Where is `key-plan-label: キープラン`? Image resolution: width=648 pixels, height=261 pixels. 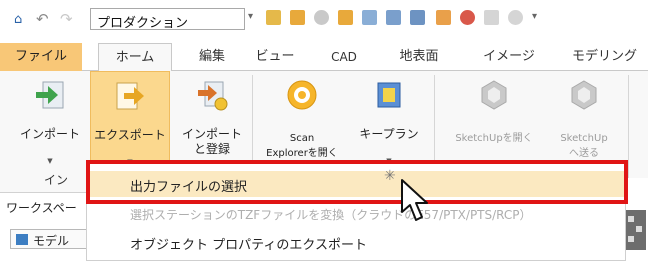 key-plan-label: キープラン is located at coordinates (389, 134).